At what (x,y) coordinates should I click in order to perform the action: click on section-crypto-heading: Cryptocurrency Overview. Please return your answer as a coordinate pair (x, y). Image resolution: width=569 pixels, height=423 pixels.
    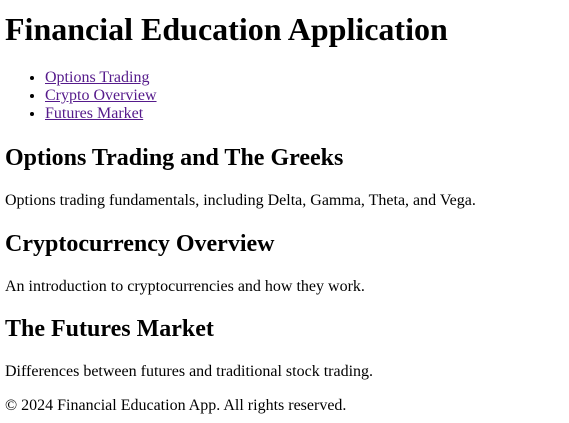
    Looking at the image, I should click on (140, 244).